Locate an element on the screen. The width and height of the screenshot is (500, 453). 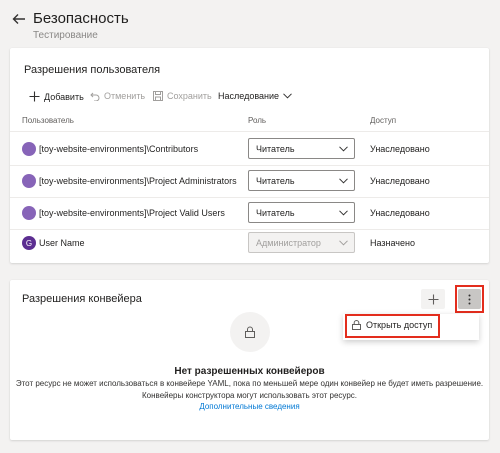
add-button: Добавить is located at coordinates (56, 96).